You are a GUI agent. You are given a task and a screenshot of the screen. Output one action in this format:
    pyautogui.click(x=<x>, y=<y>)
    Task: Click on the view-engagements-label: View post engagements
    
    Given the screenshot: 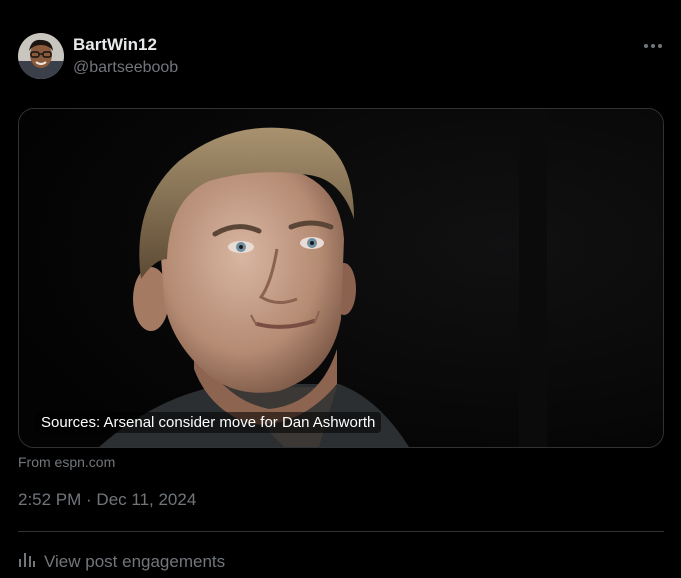 What is the action you would take?
    pyautogui.click(x=135, y=561)
    